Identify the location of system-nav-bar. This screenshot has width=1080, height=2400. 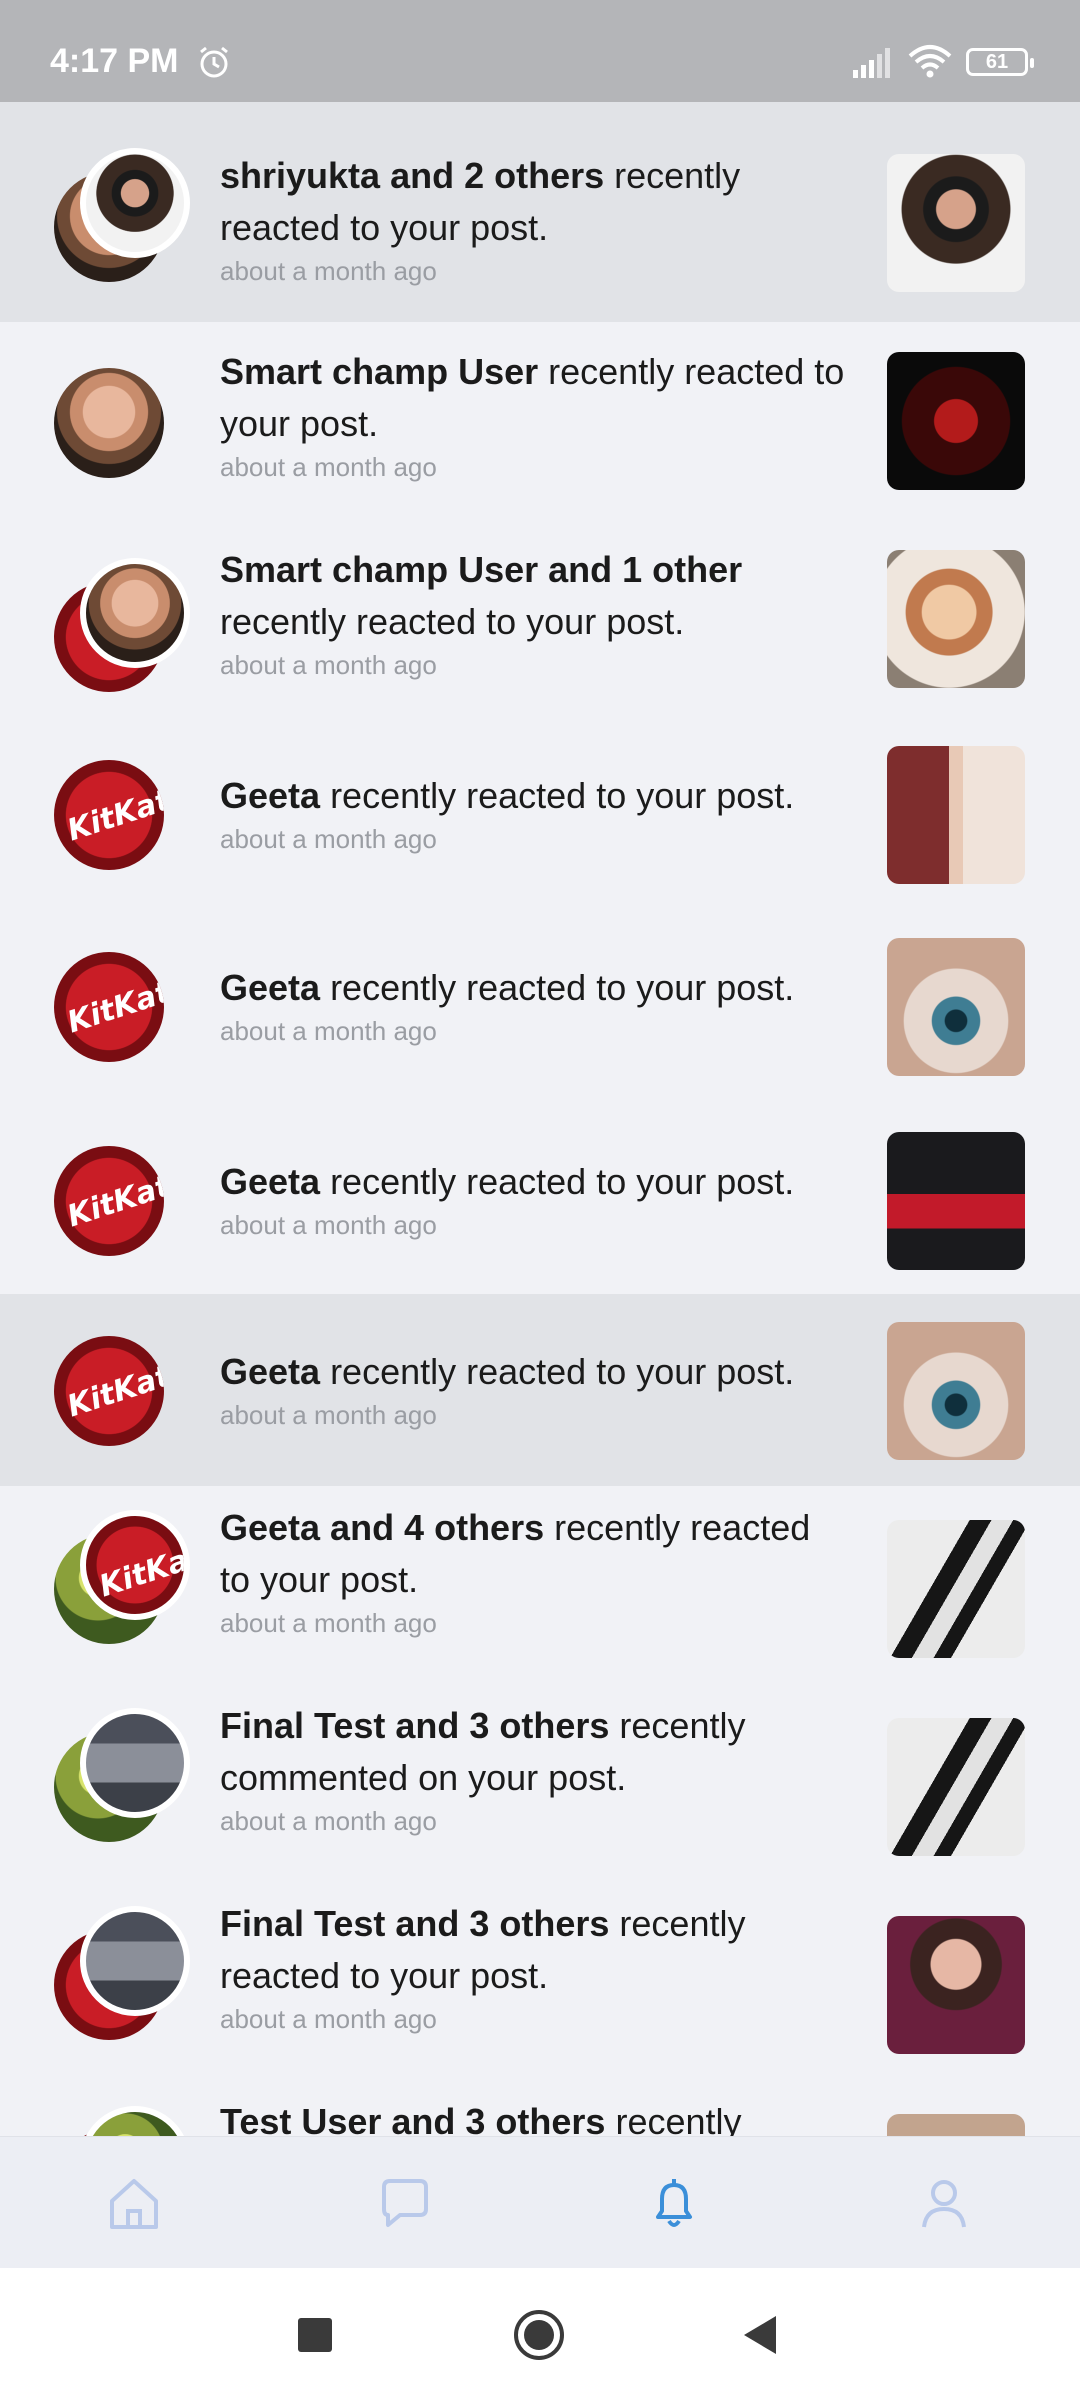
(540, 2334).